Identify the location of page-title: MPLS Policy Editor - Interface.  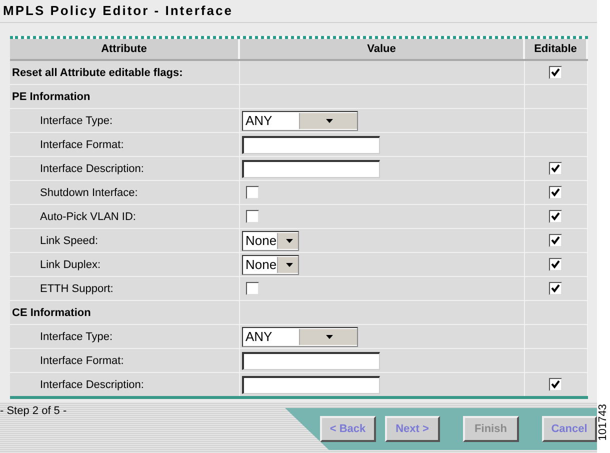
(118, 10).